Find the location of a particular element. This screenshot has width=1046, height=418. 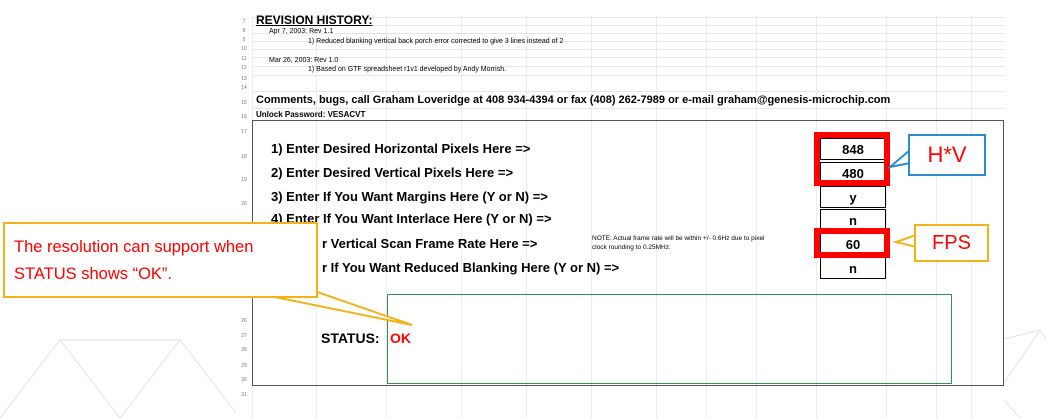

row-number: 15 is located at coordinates (244, 103).